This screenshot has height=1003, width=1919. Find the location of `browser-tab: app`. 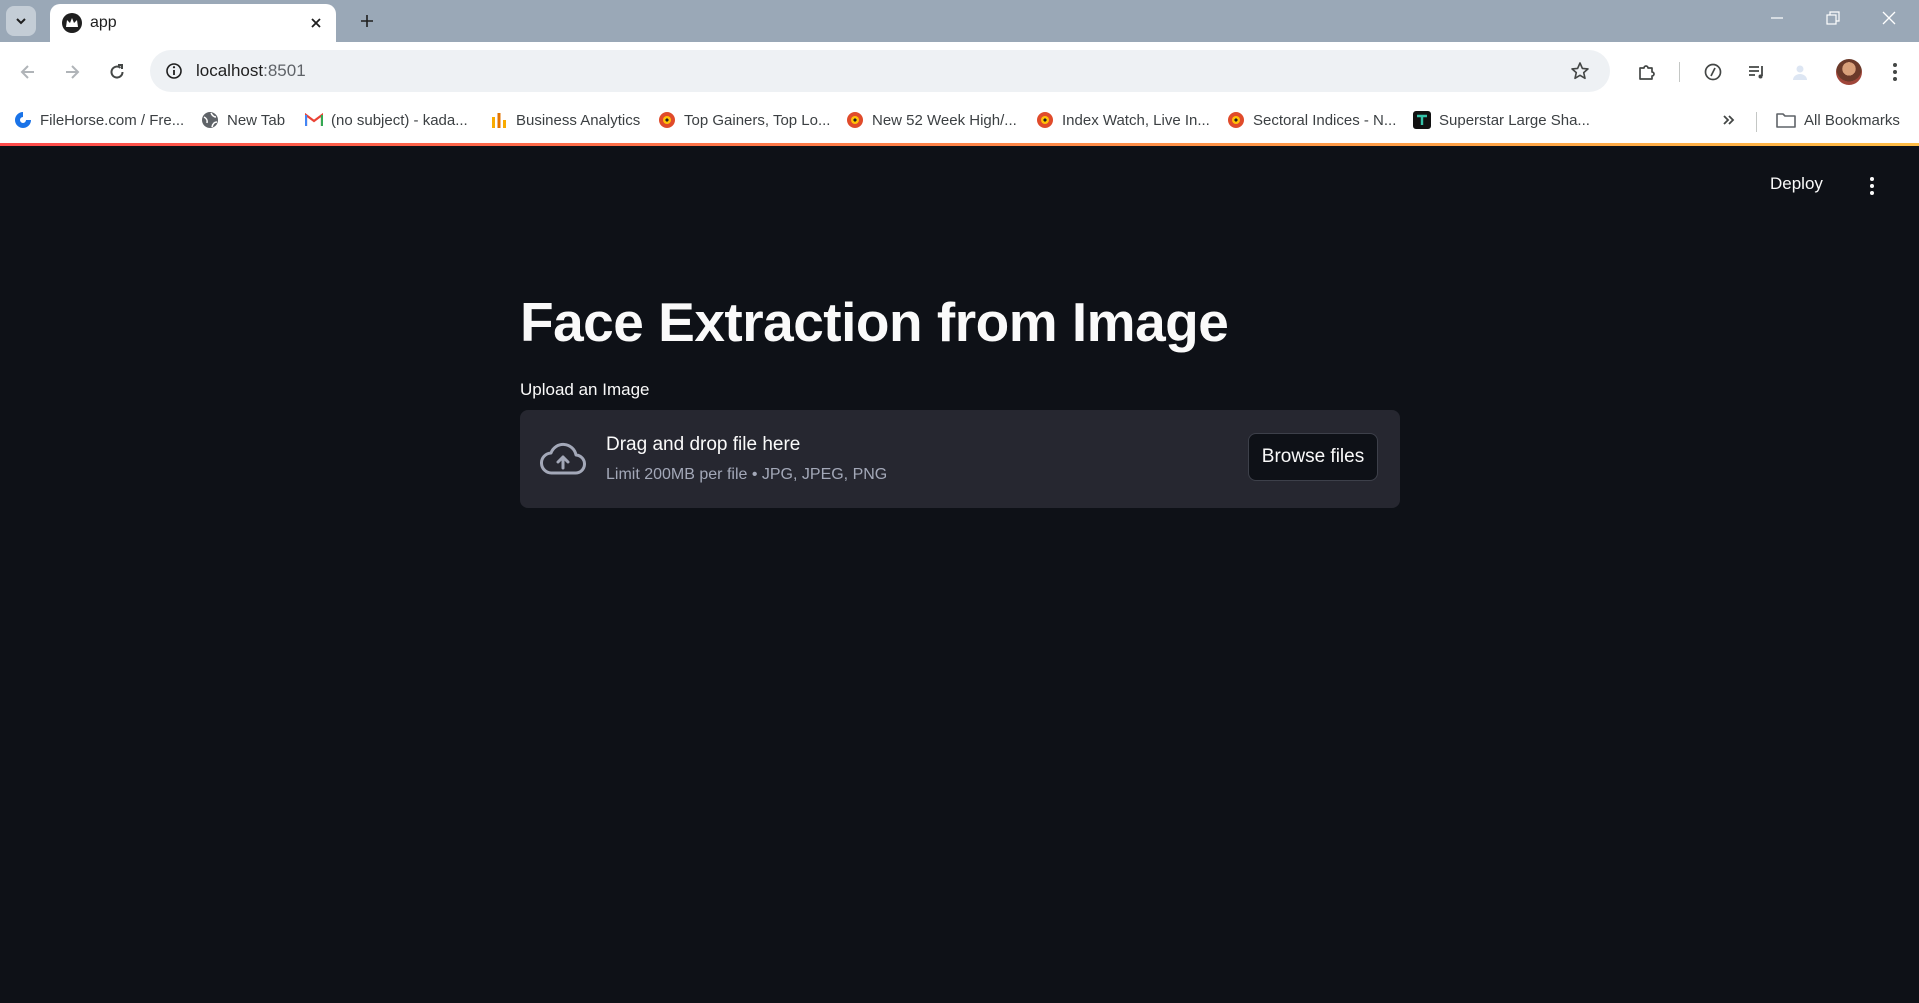

browser-tab: app is located at coordinates (193, 23).